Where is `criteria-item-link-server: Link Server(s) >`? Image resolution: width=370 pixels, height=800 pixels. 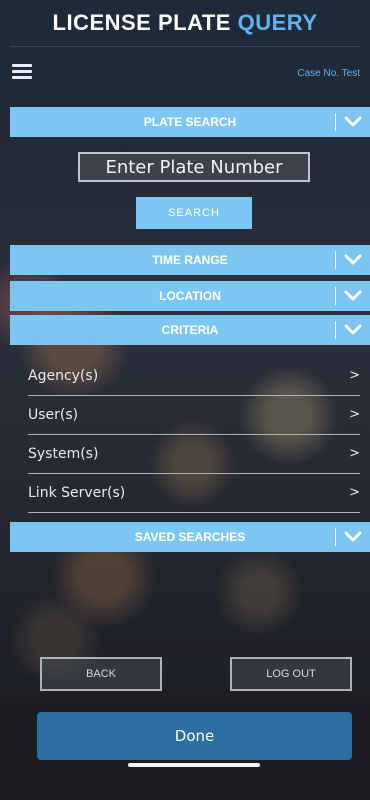
criteria-item-link-server: Link Server(s) > is located at coordinates (194, 493).